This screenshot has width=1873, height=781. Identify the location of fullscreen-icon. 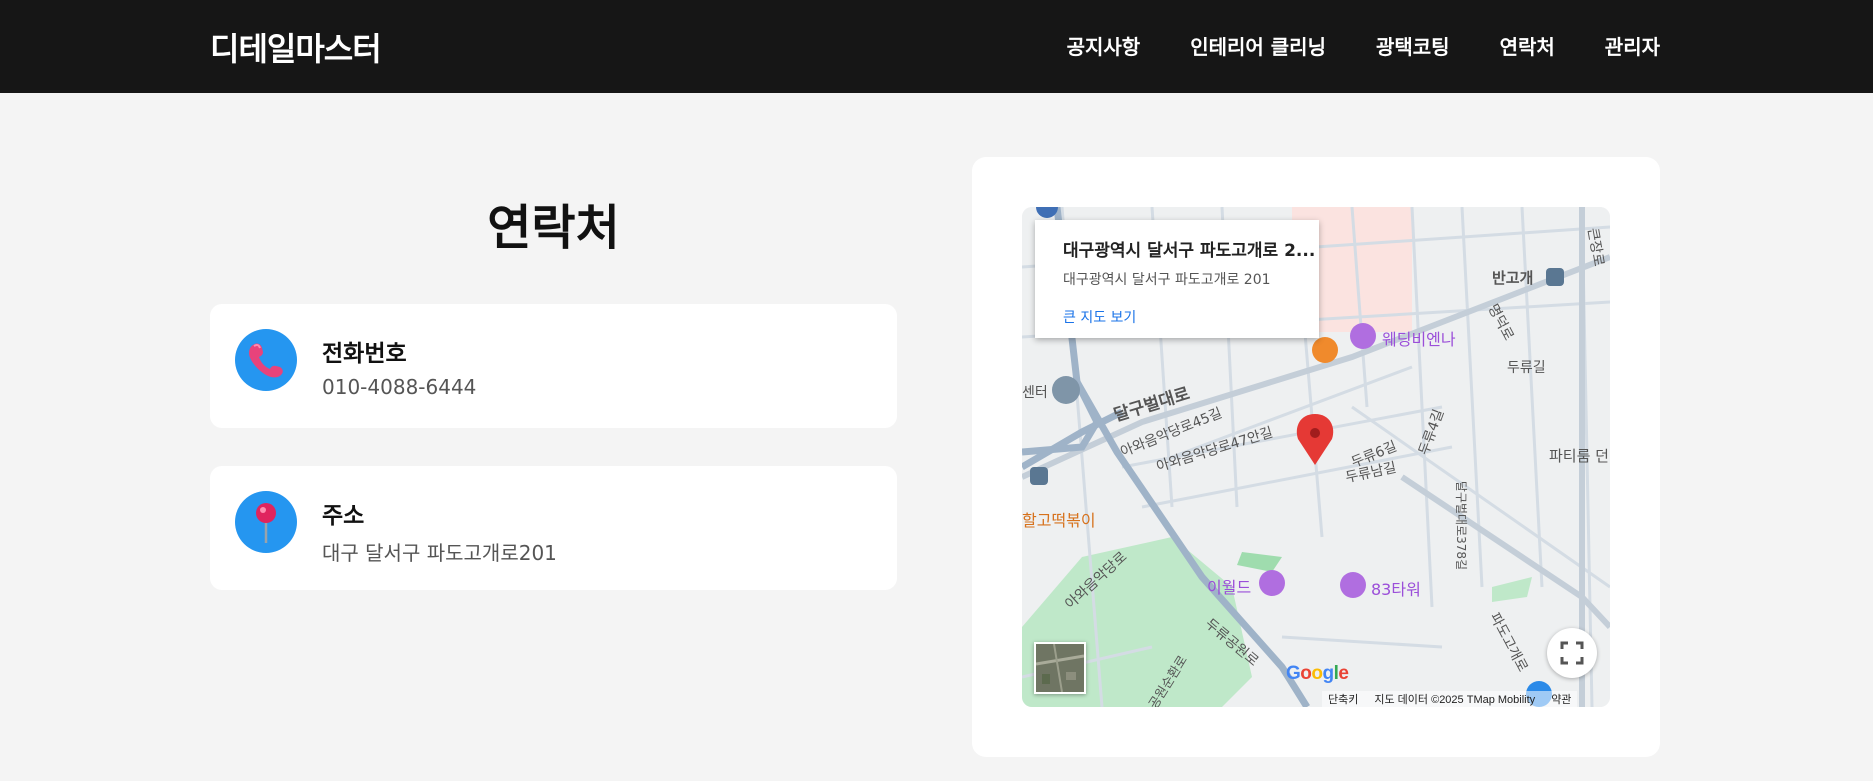
(1572, 653).